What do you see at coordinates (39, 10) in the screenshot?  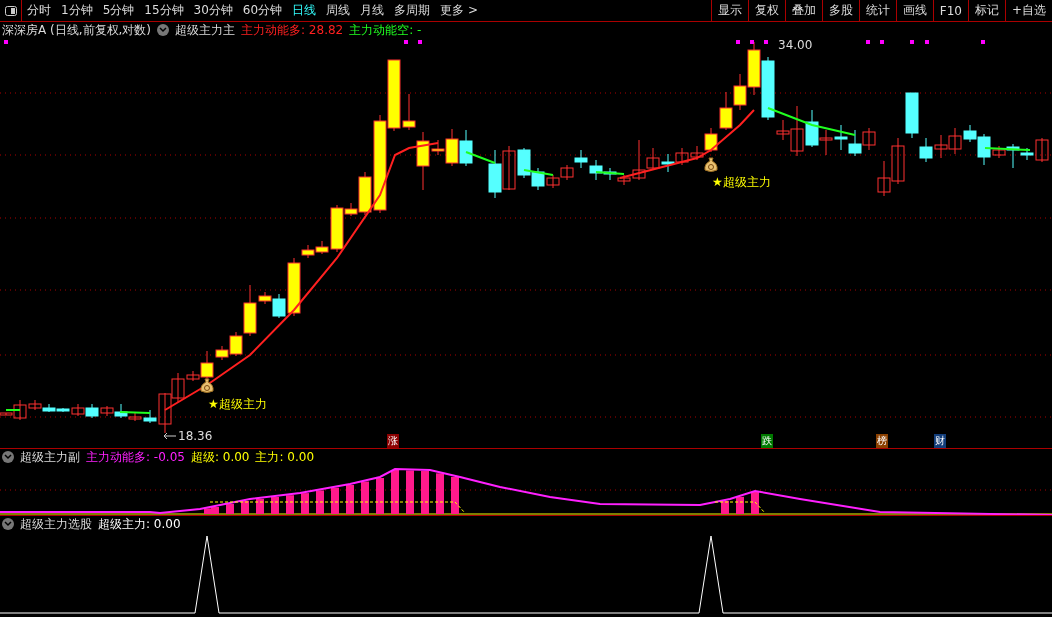 I see `period-tab: 分时` at bounding box center [39, 10].